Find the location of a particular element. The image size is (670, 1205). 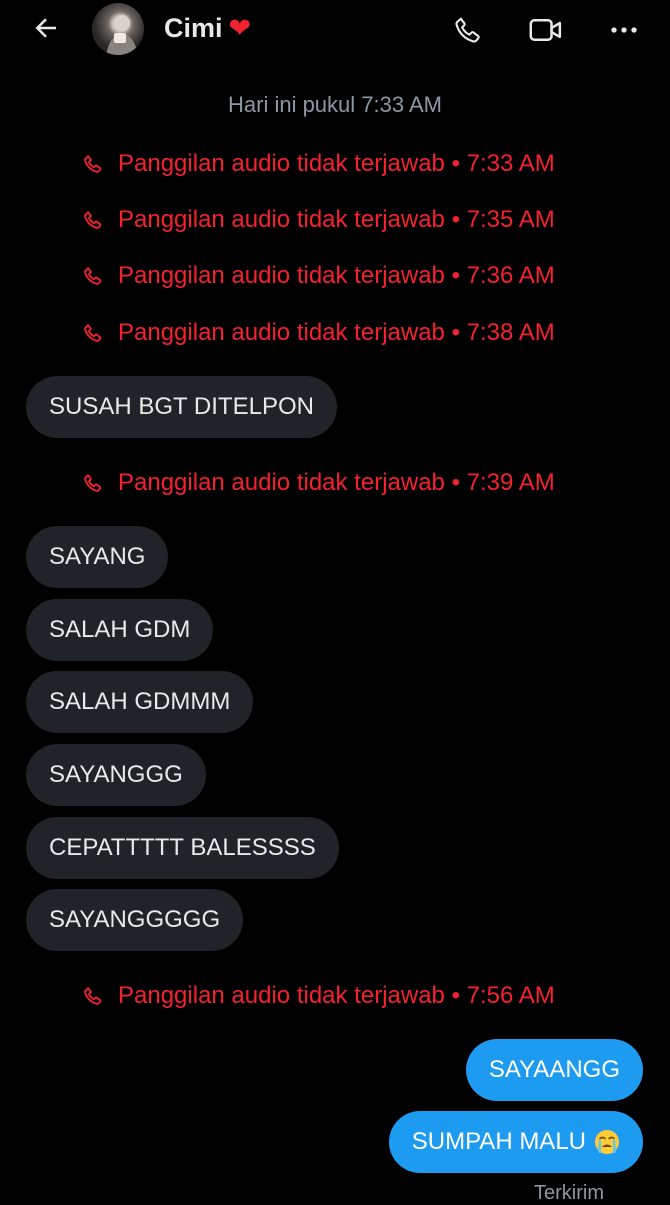

missed-call-text: Panggilan audio tidak terjawab • 7:39 AM is located at coordinates (336, 482).